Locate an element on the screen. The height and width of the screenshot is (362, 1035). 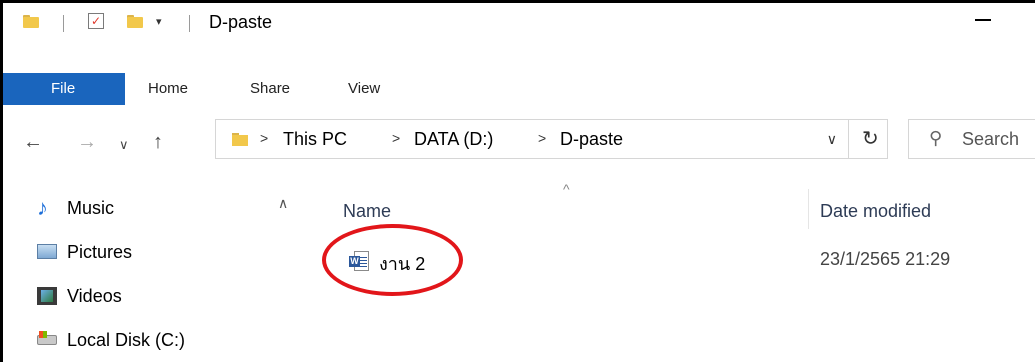
up-arrow-icon: ↑ is located at coordinates (158, 142).